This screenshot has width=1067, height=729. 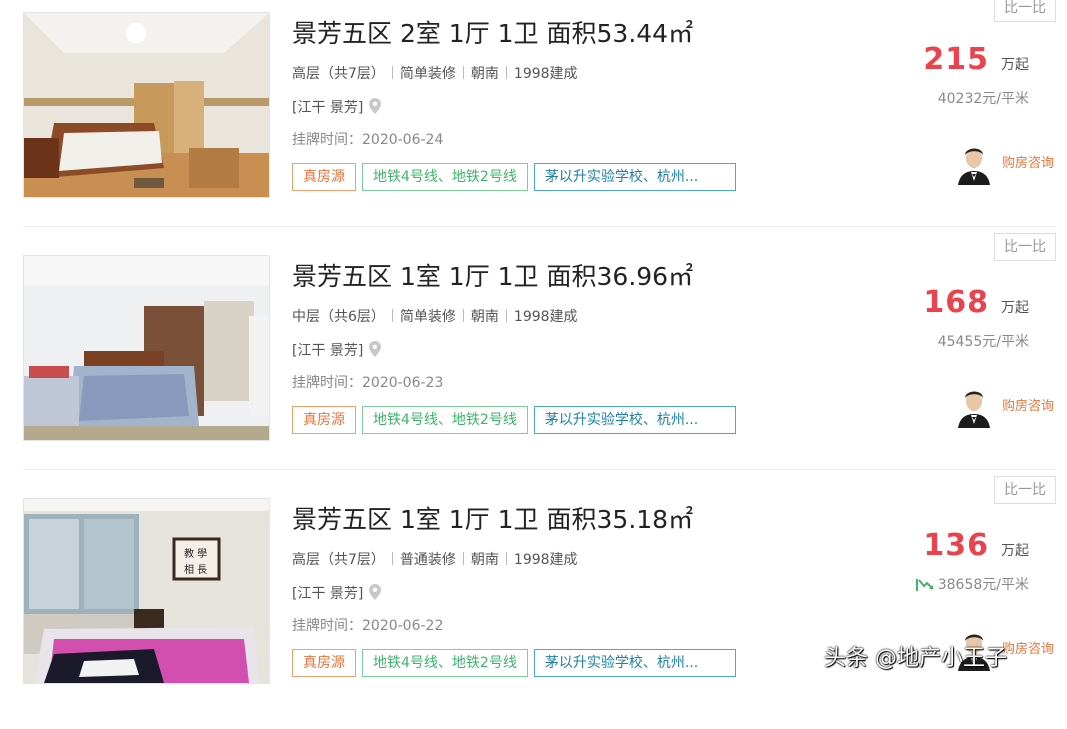 What do you see at coordinates (915, 658) in the screenshot?
I see `watermark: 头条 @地产小王子` at bounding box center [915, 658].